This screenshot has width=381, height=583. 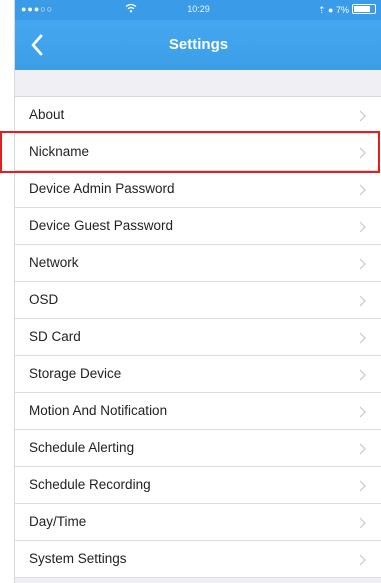 I want to click on settings-item-label: Motion And Notification, so click(x=98, y=410).